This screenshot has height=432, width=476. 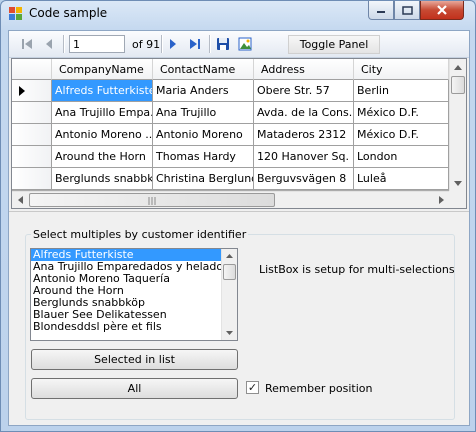 I want to click on group-title: Select multiples by customer identifier, so click(x=140, y=234).